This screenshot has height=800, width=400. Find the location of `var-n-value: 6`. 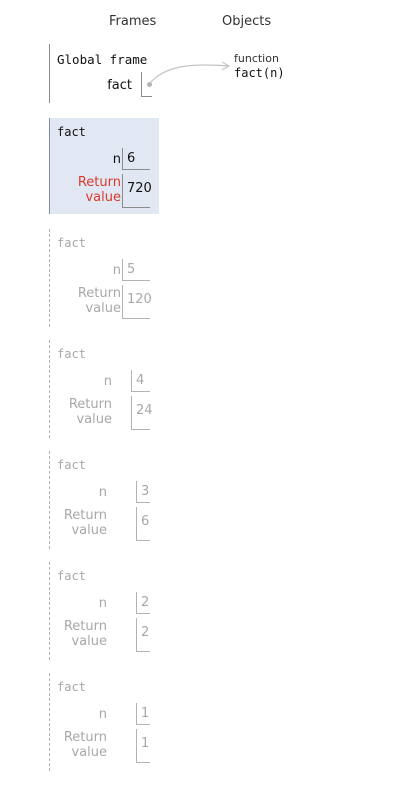

var-n-value: 6 is located at coordinates (136, 159).